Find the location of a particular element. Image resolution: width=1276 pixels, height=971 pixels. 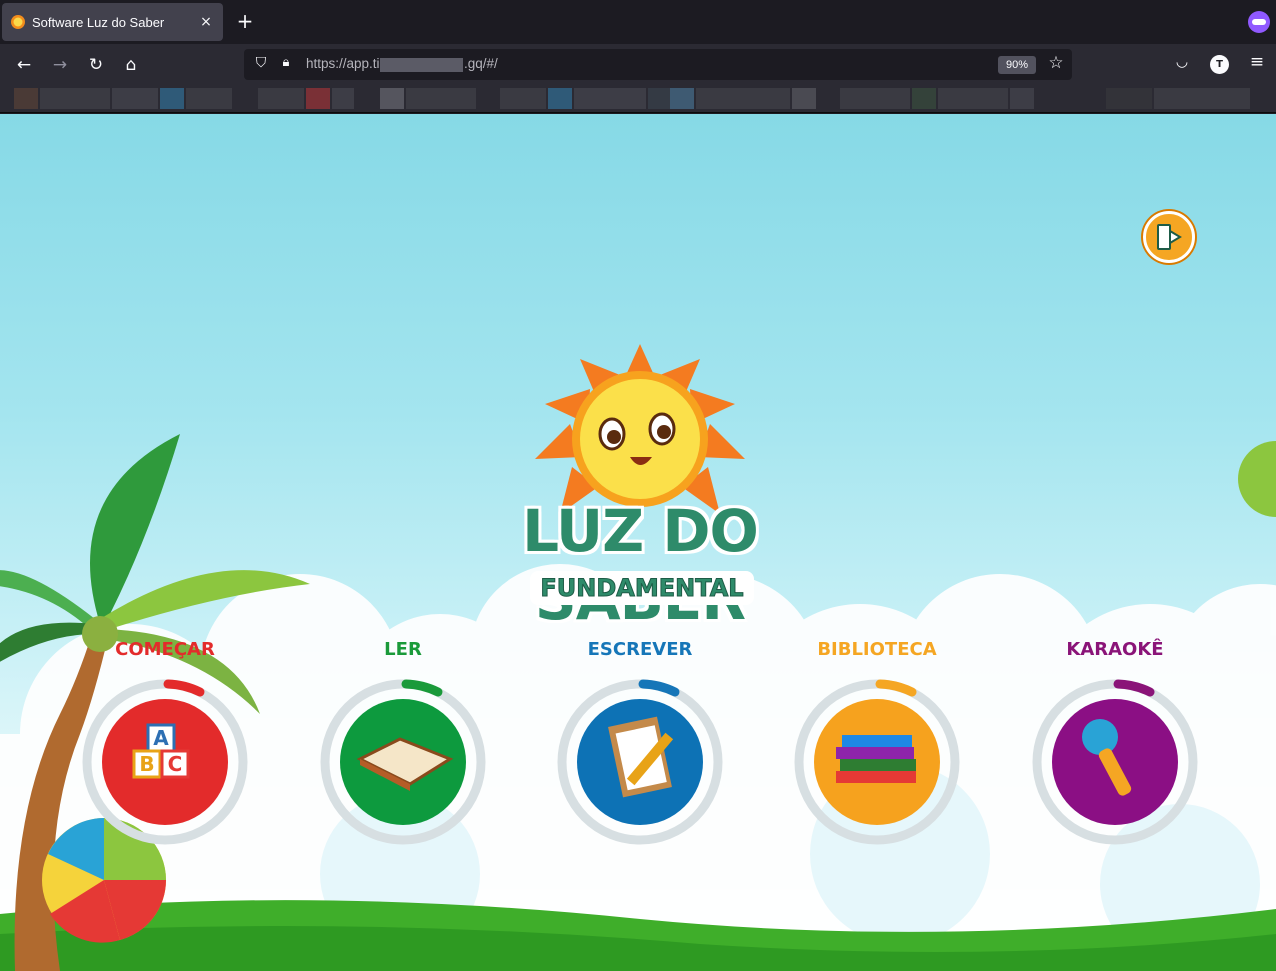

menu-button-biblioteca is located at coordinates (877, 762).